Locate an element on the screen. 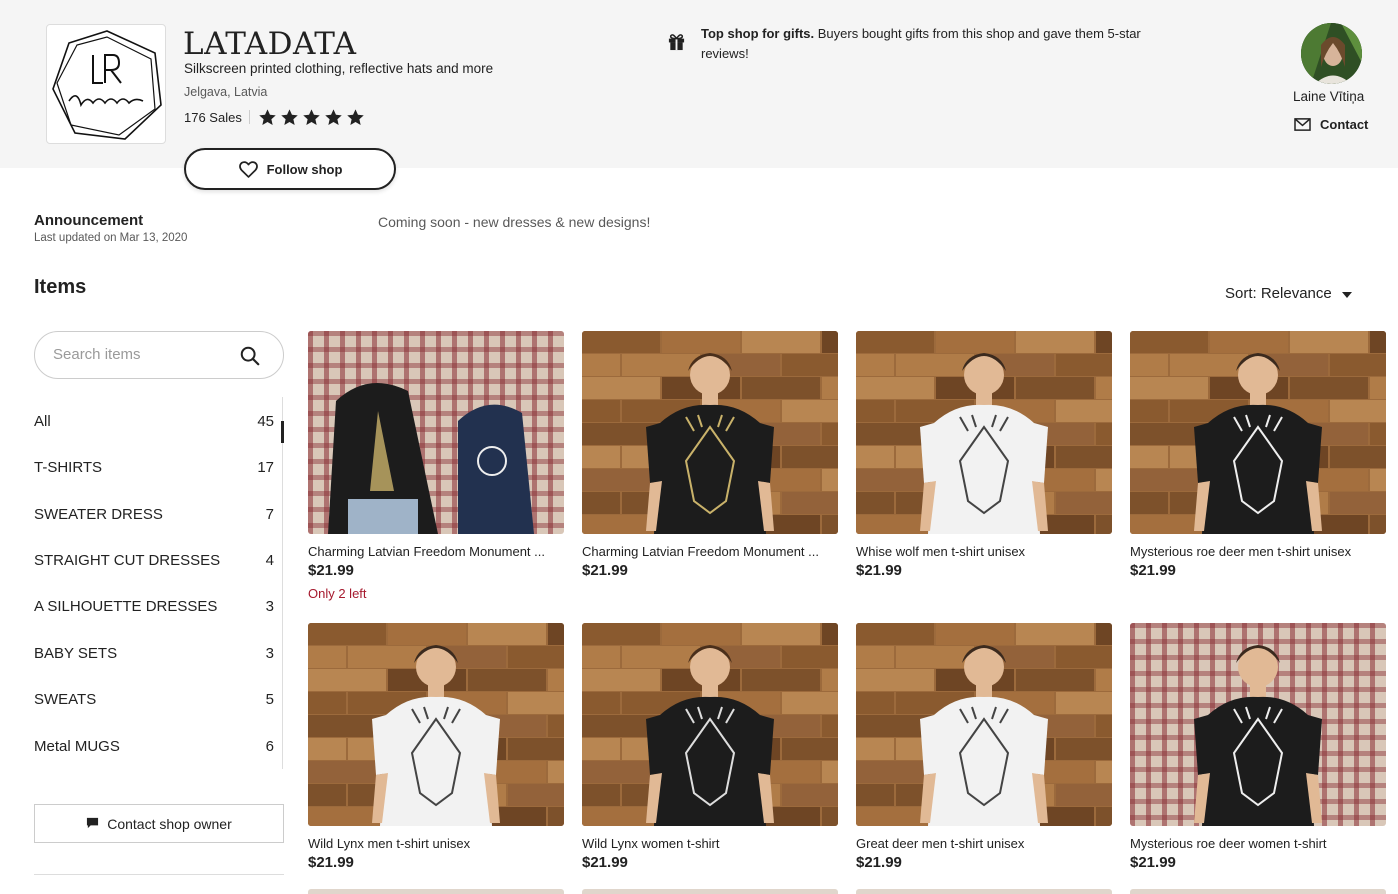 This screenshot has height=894, width=1398. items-heading: Items is located at coordinates (60, 287).